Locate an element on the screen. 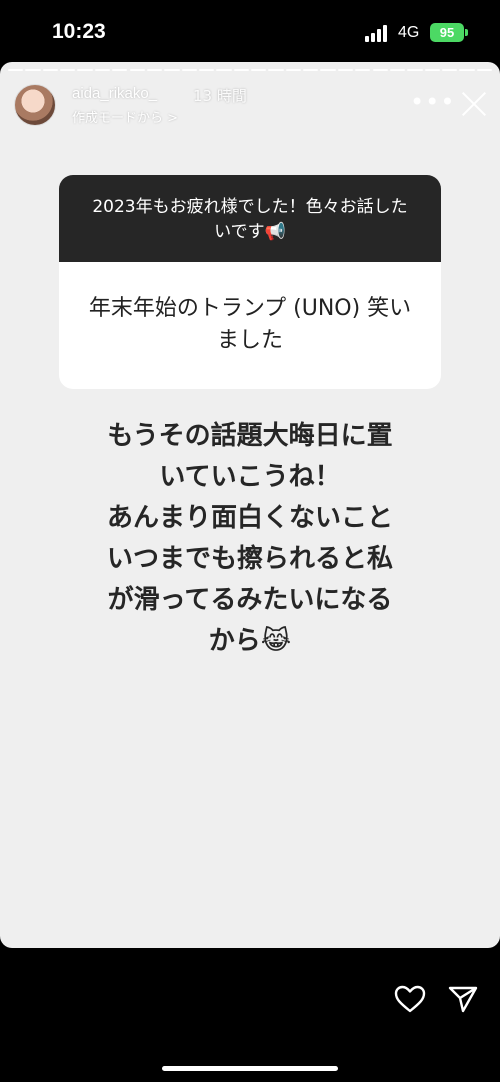  clock: 10:23 is located at coordinates (79, 31).